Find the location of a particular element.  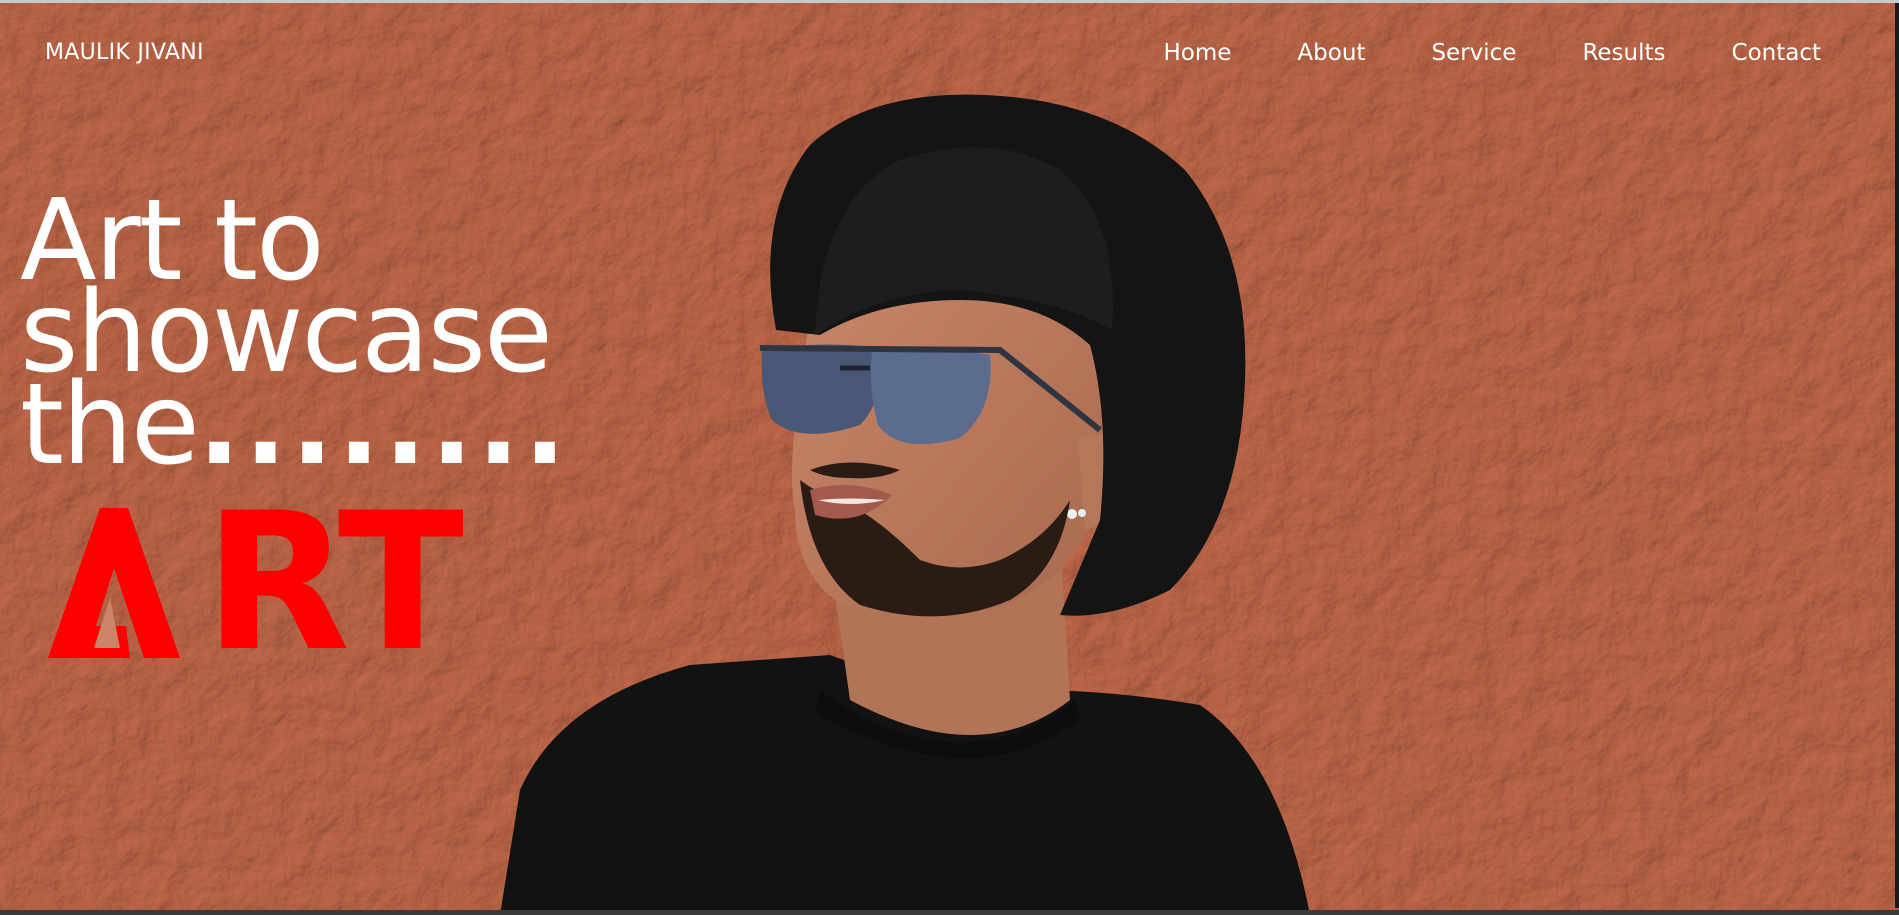

top-border is located at coordinates (949, 1).